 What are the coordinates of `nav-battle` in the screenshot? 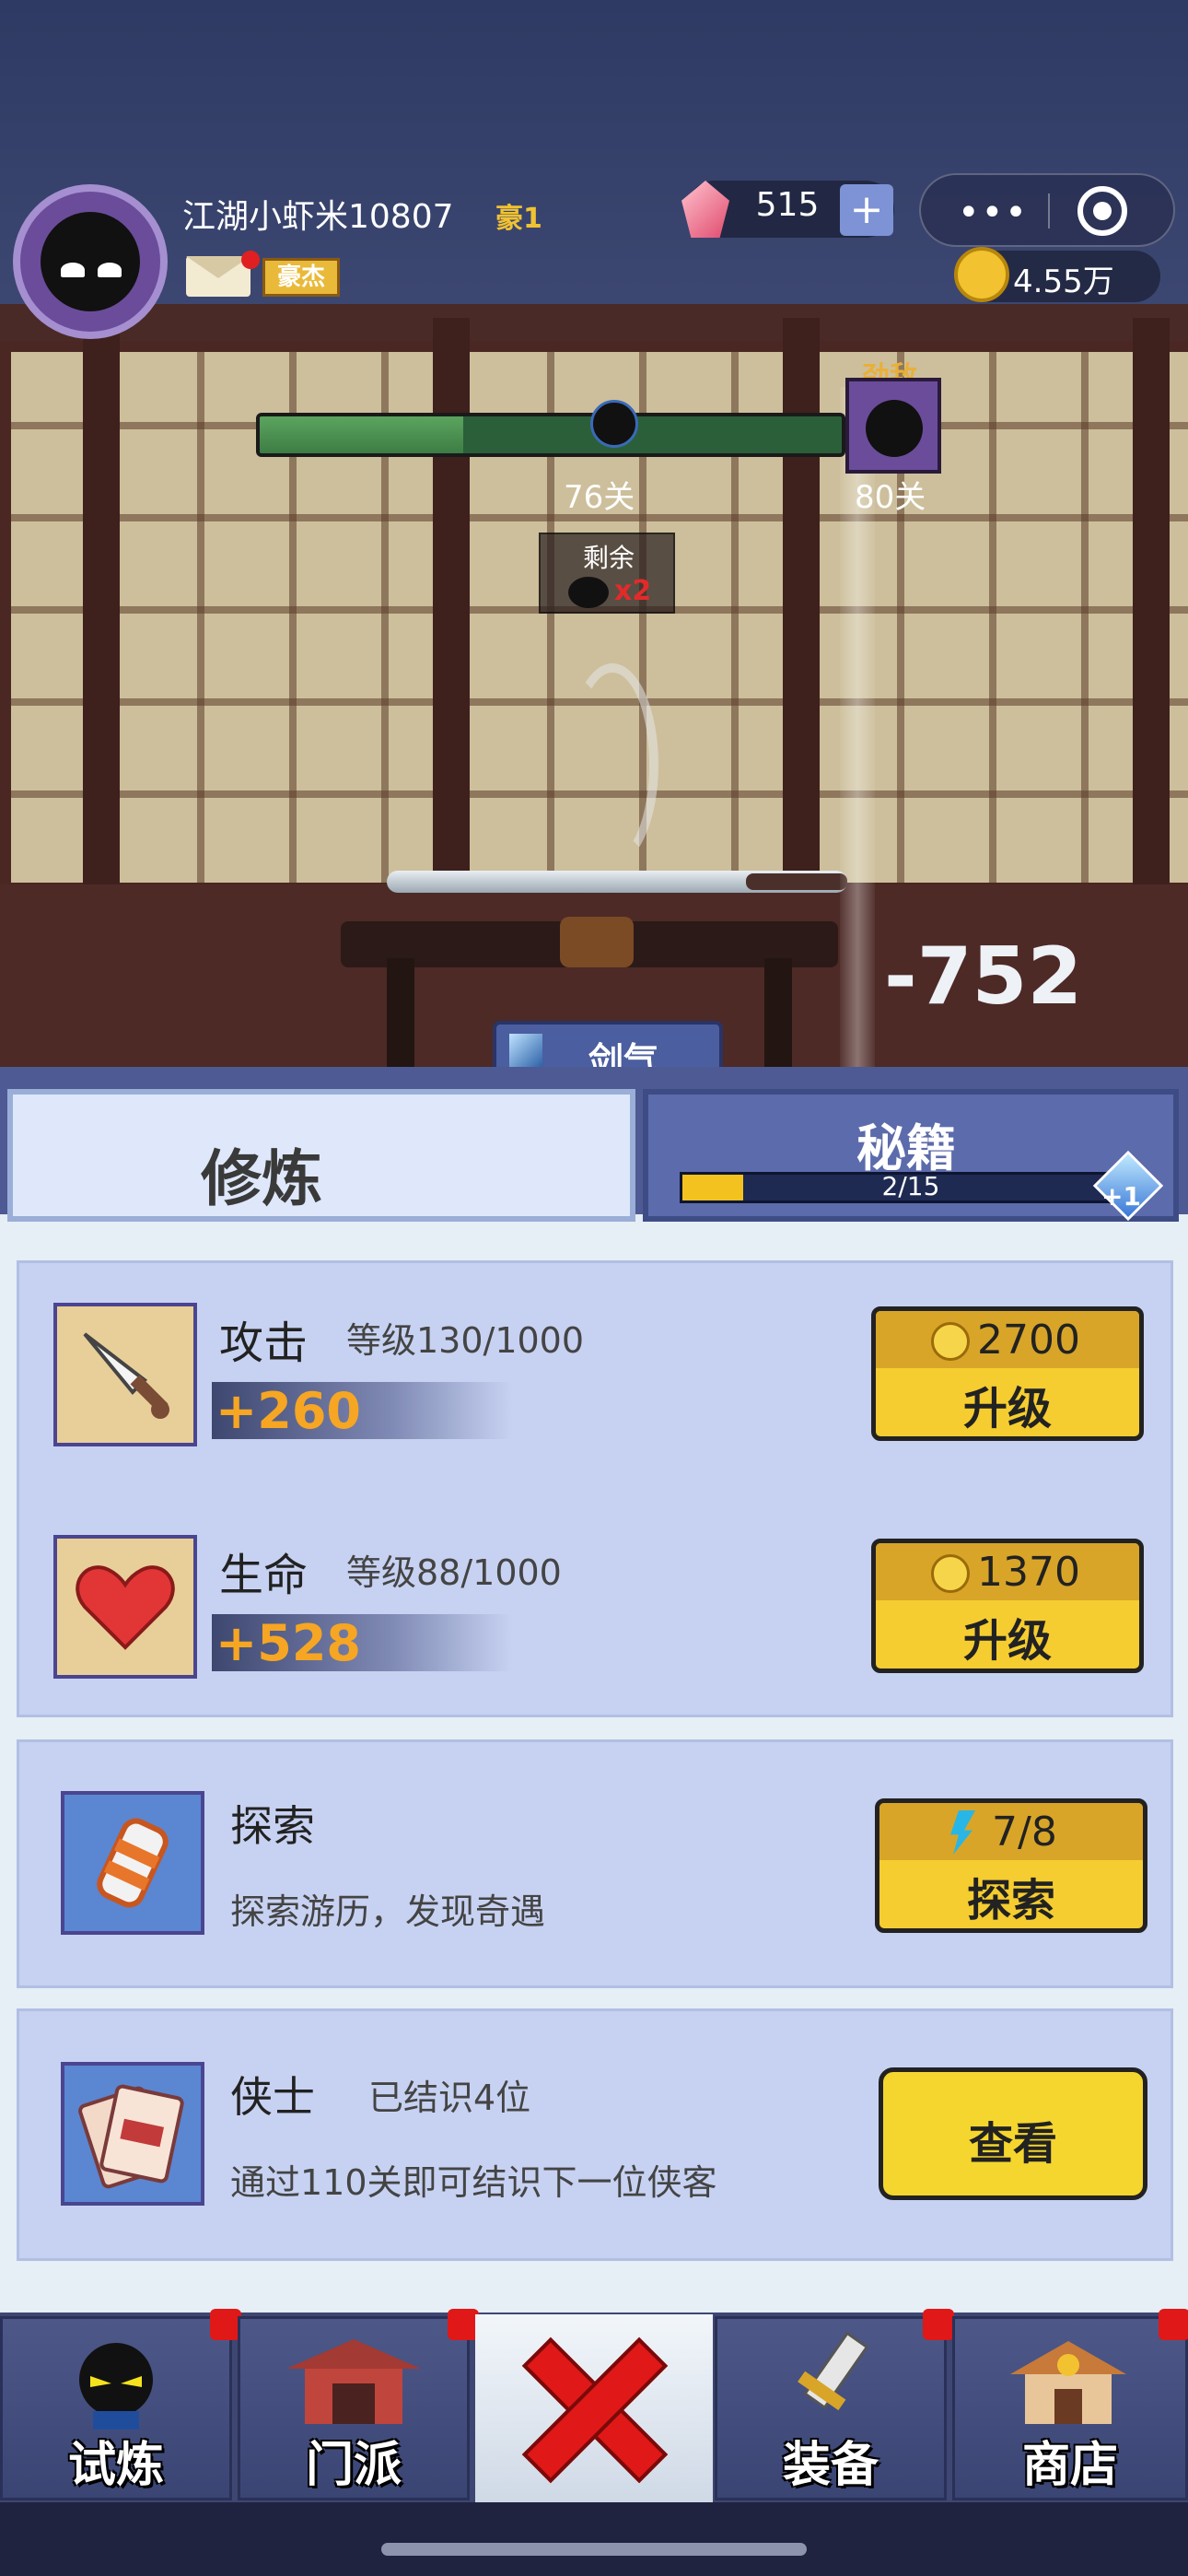 It's located at (594, 2408).